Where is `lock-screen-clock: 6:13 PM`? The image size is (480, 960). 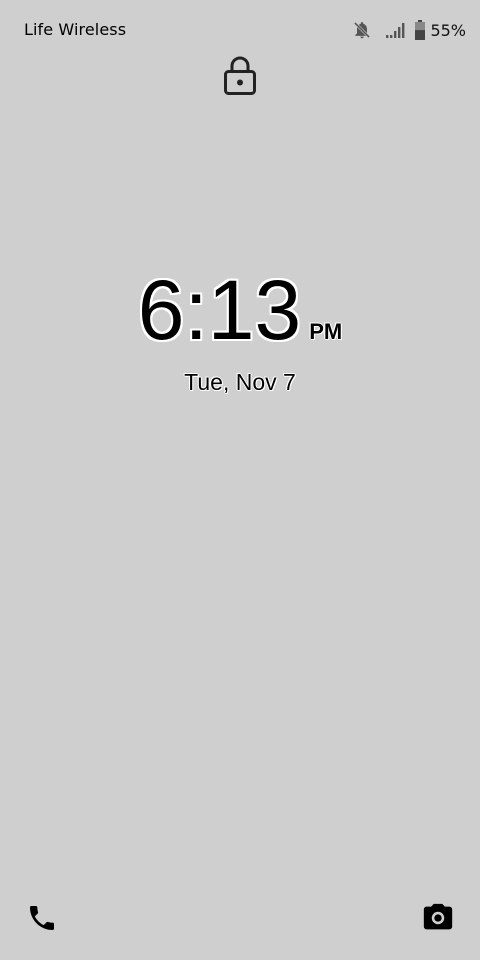 lock-screen-clock: 6:13 PM is located at coordinates (240, 310).